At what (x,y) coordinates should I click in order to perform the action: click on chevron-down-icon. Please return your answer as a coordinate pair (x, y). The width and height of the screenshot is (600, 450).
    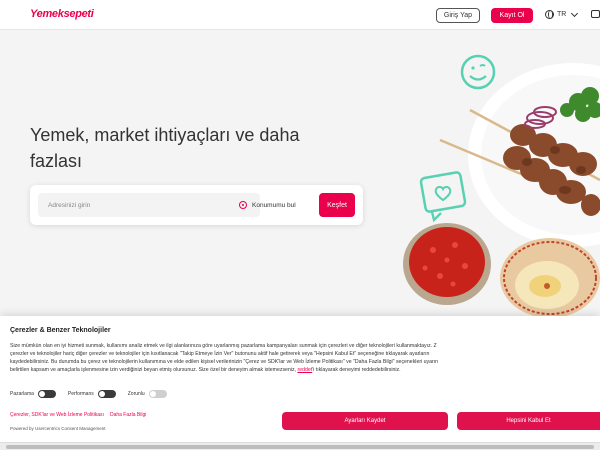
    Looking at the image, I should click on (575, 13).